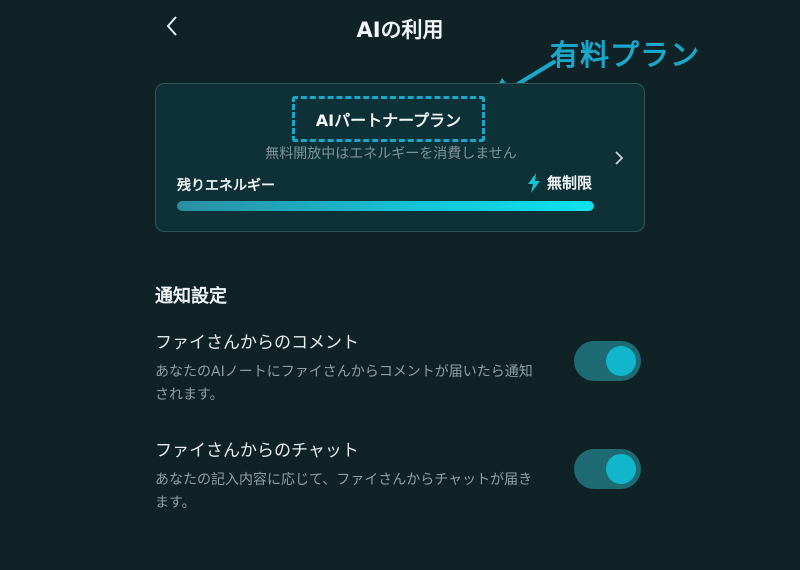 This screenshot has height=570, width=800. Describe the element at coordinates (619, 158) in the screenshot. I see `chevron-right-icon` at that location.